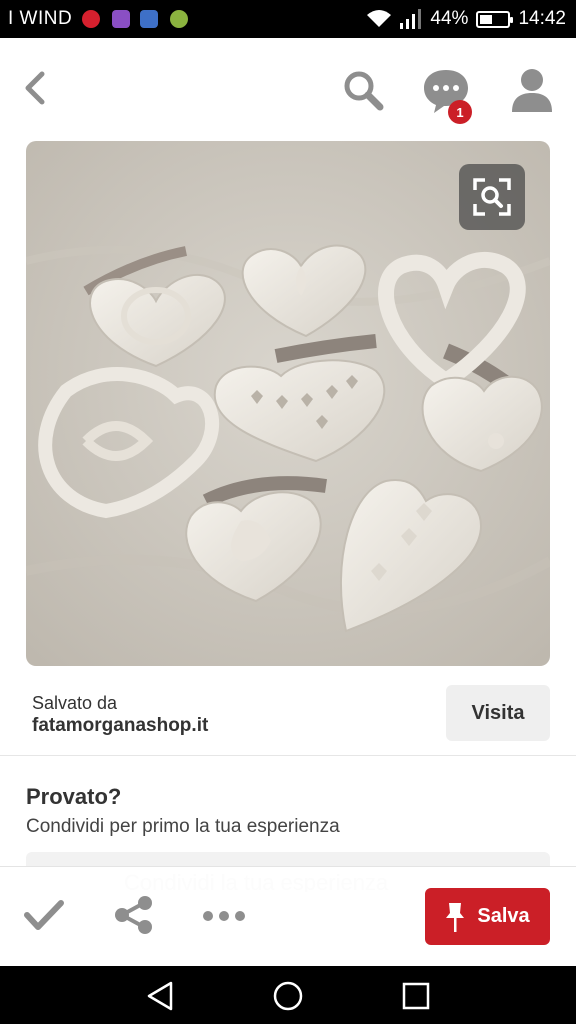 Image resolution: width=576 pixels, height=1024 pixels. I want to click on save-button: Salva, so click(487, 916).